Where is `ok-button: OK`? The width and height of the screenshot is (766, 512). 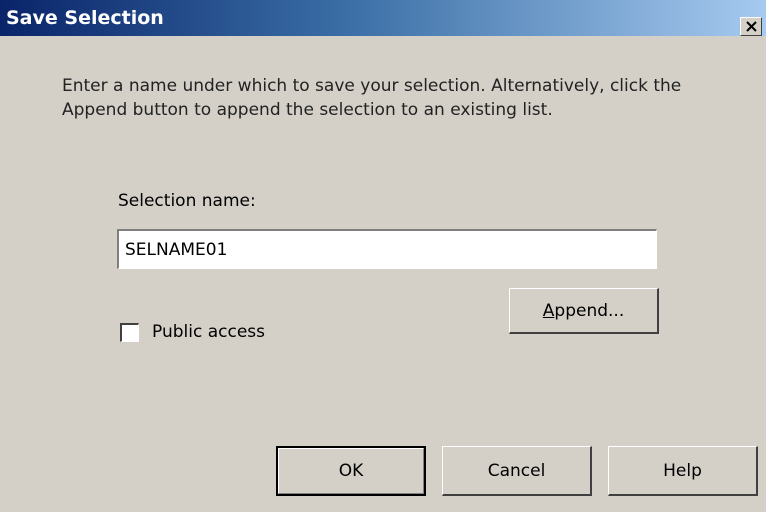 ok-button: OK is located at coordinates (351, 471).